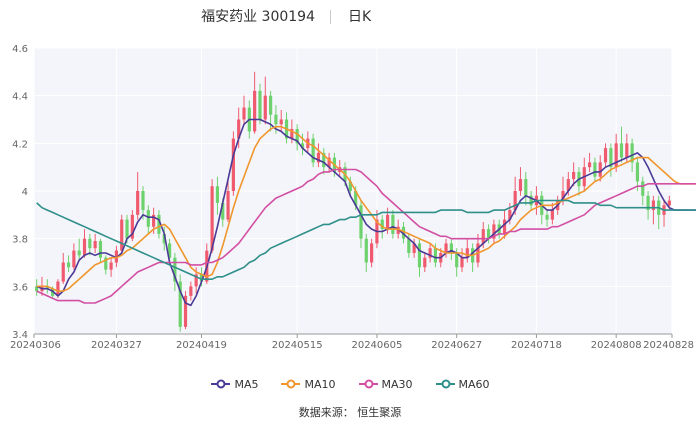  What do you see at coordinates (246, 384) in the screenshot?
I see `legend-label: MA5` at bounding box center [246, 384].